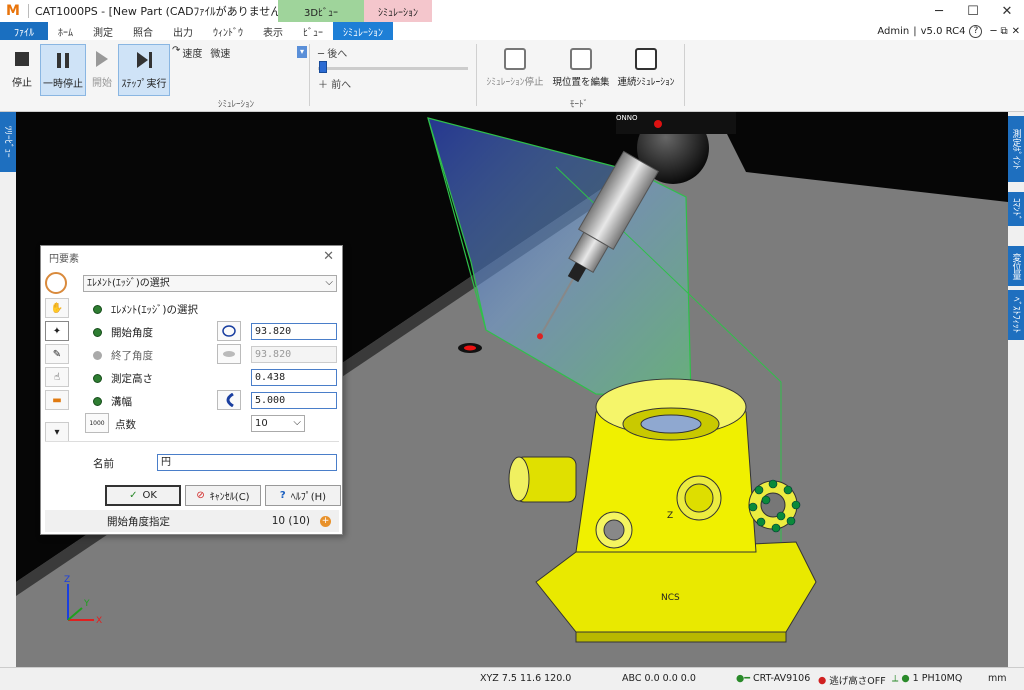 The width and height of the screenshot is (1024, 690). Describe the element at coordinates (976, 31) in the screenshot. I see `help-icon: ?` at that location.